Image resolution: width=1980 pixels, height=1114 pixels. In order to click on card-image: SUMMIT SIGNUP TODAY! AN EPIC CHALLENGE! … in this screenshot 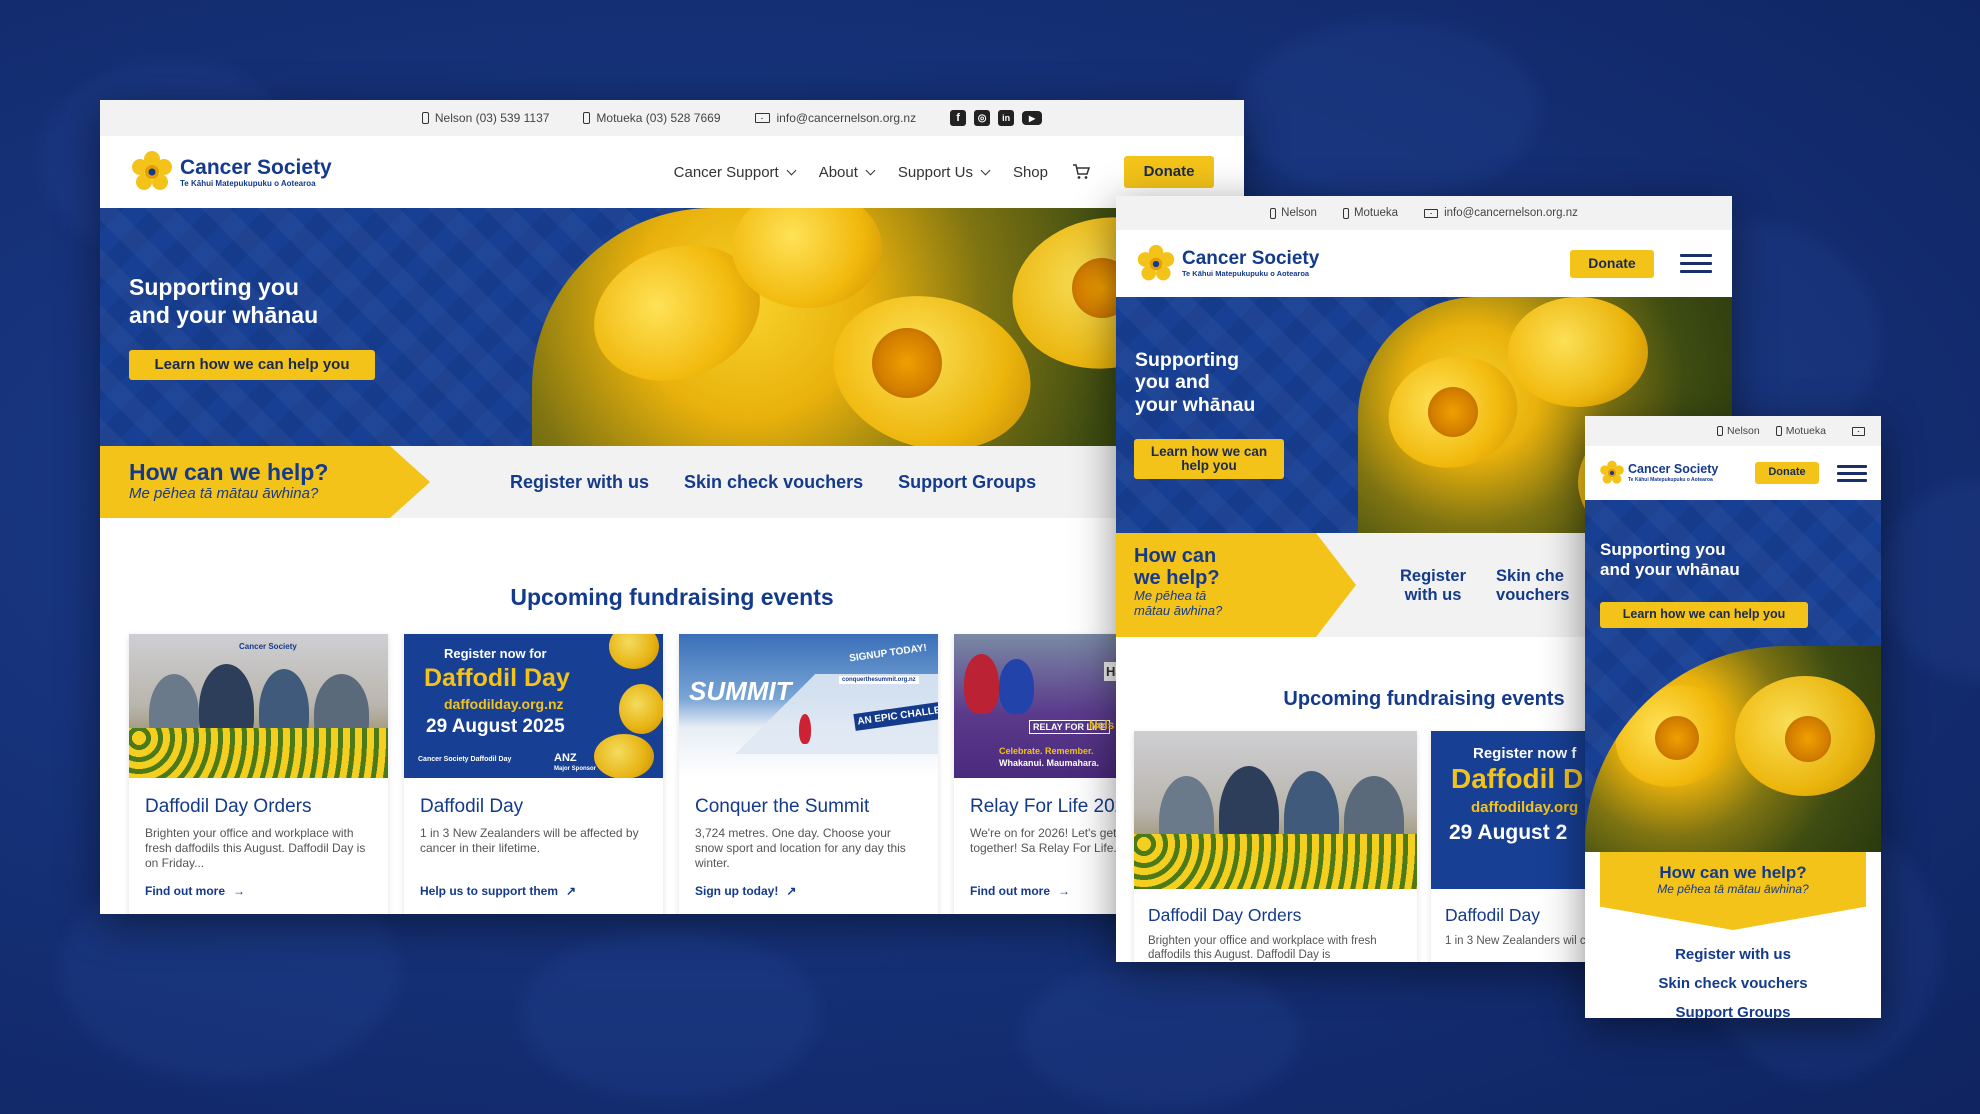, I will do `click(808, 706)`.